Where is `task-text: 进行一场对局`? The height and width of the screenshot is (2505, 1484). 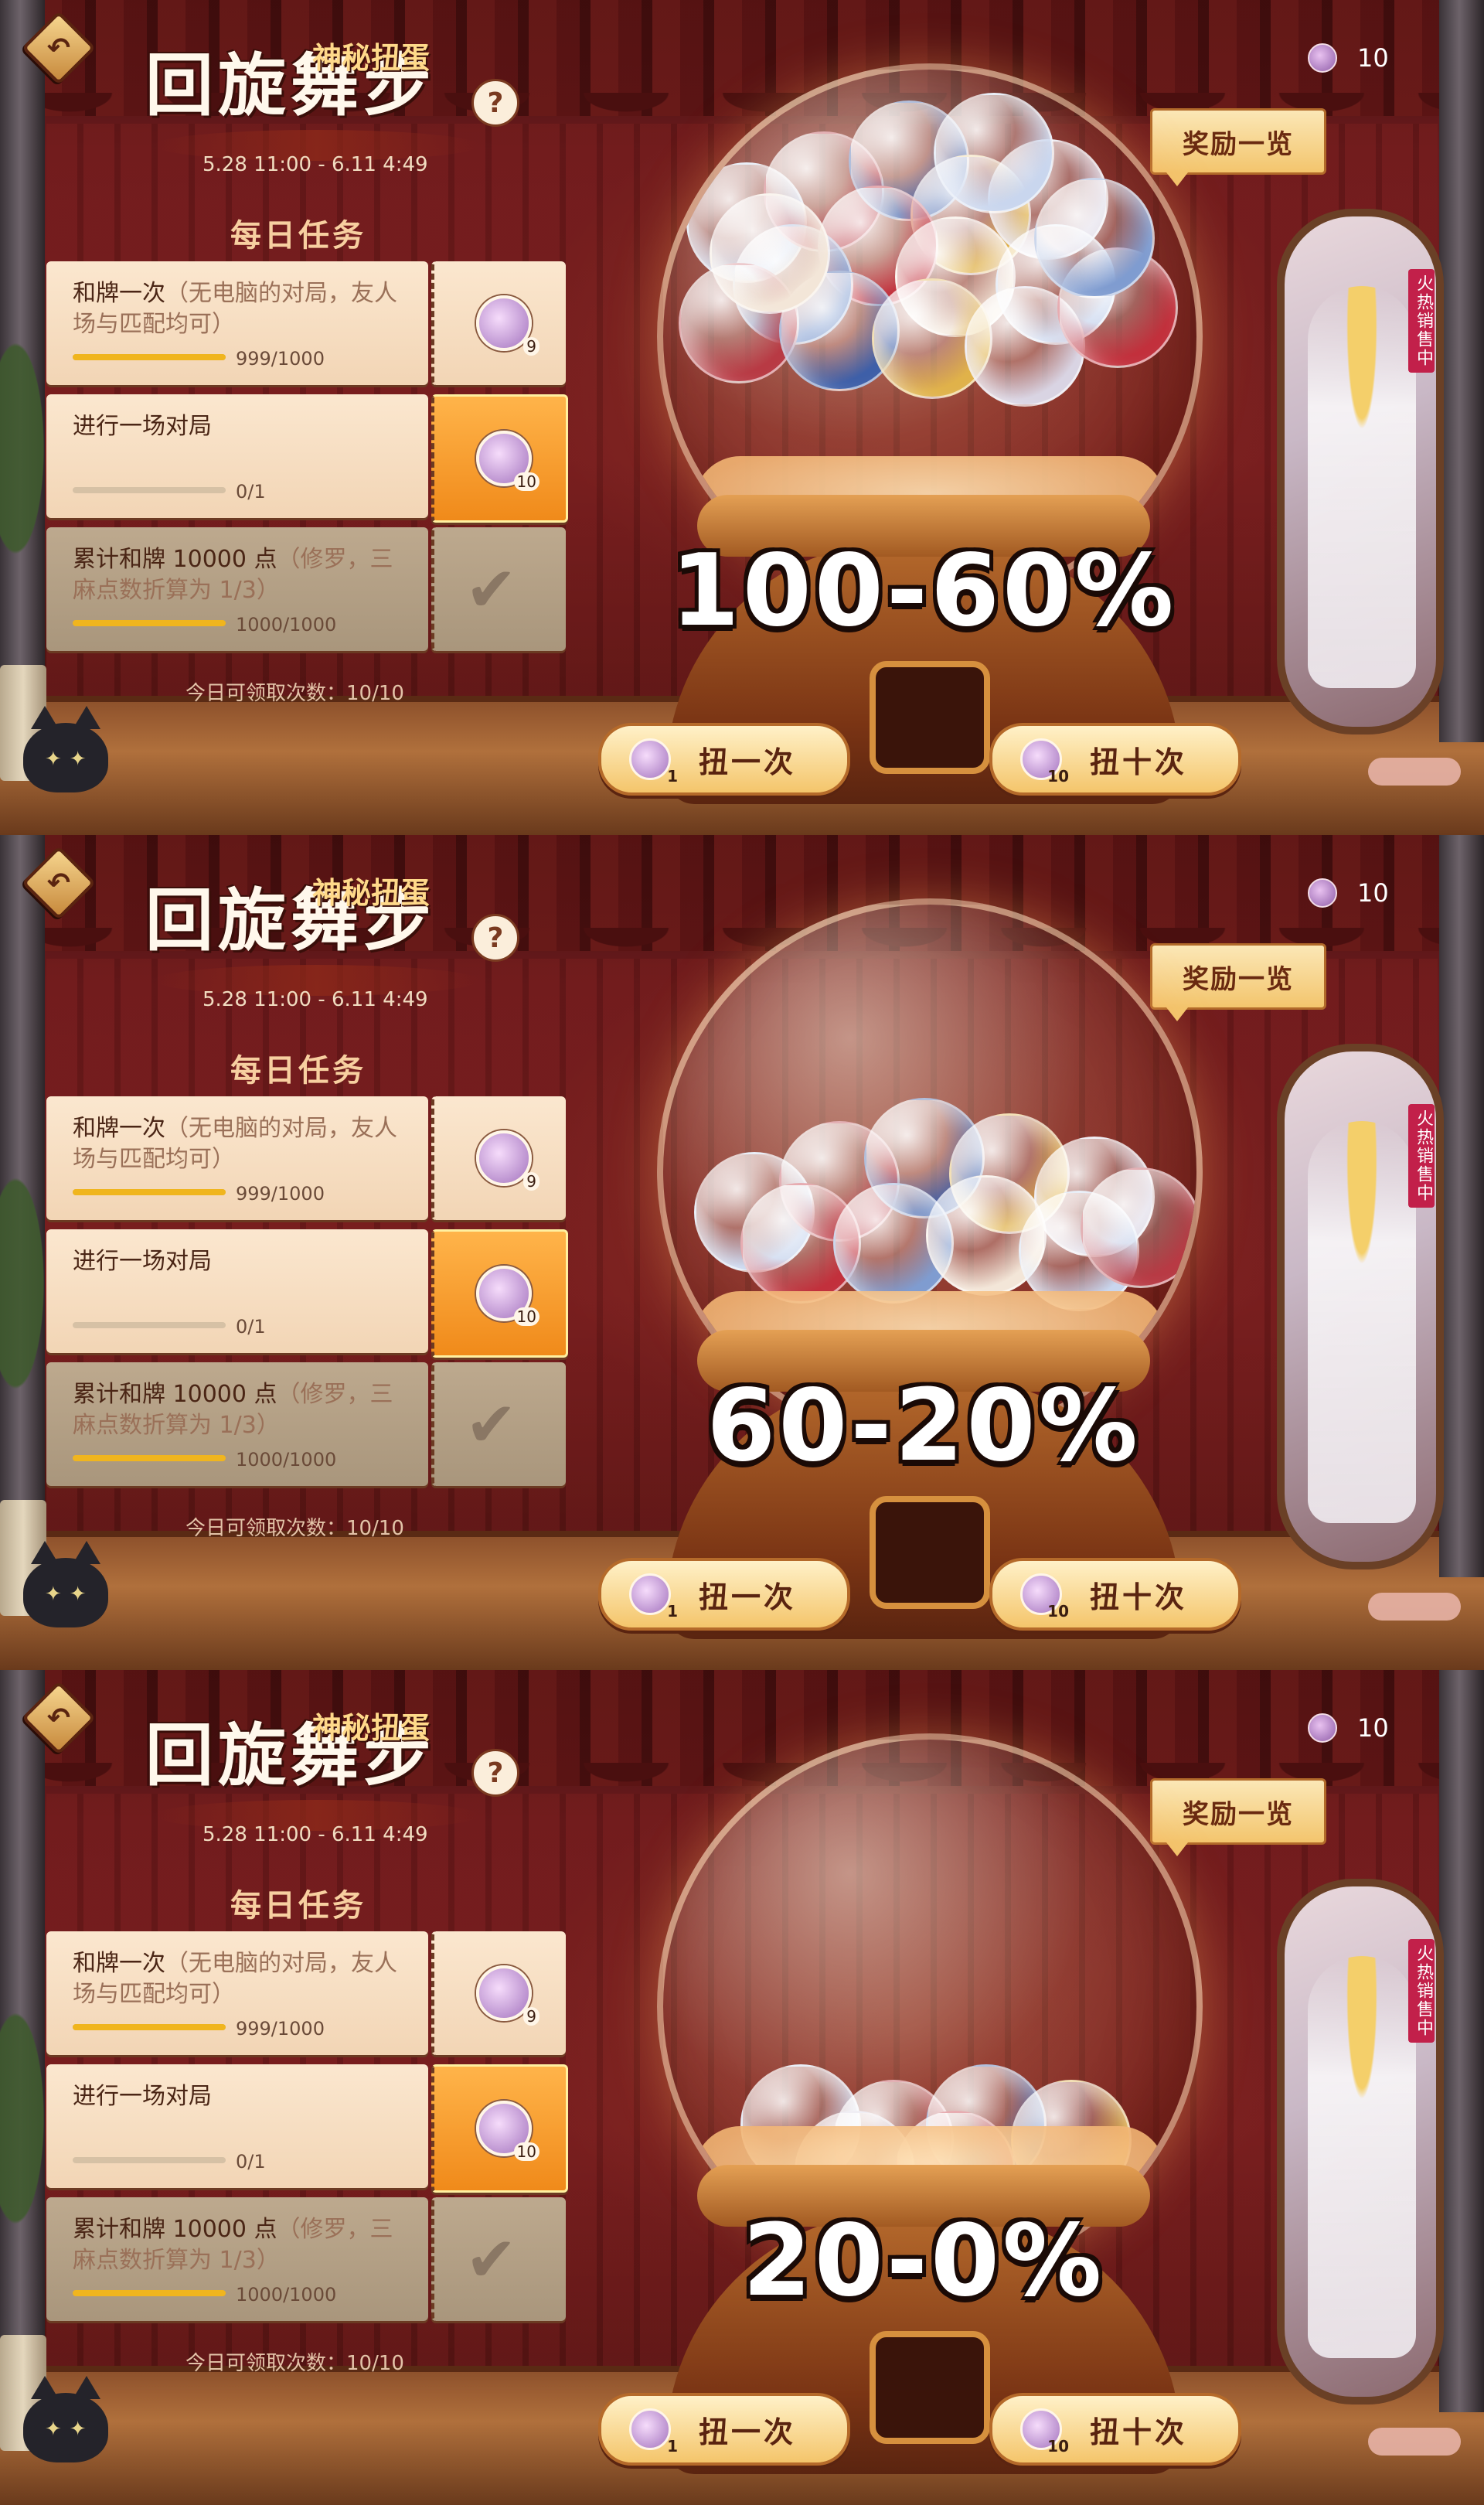
task-text: 进行一场对局 is located at coordinates (142, 426).